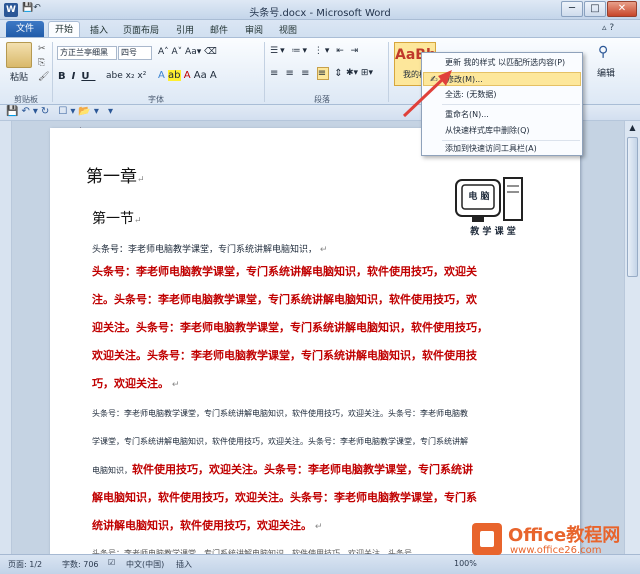 The width and height of the screenshot is (640, 574). What do you see at coordinates (556, 550) in the screenshot?
I see `watermark-url: www.office26.com` at bounding box center [556, 550].